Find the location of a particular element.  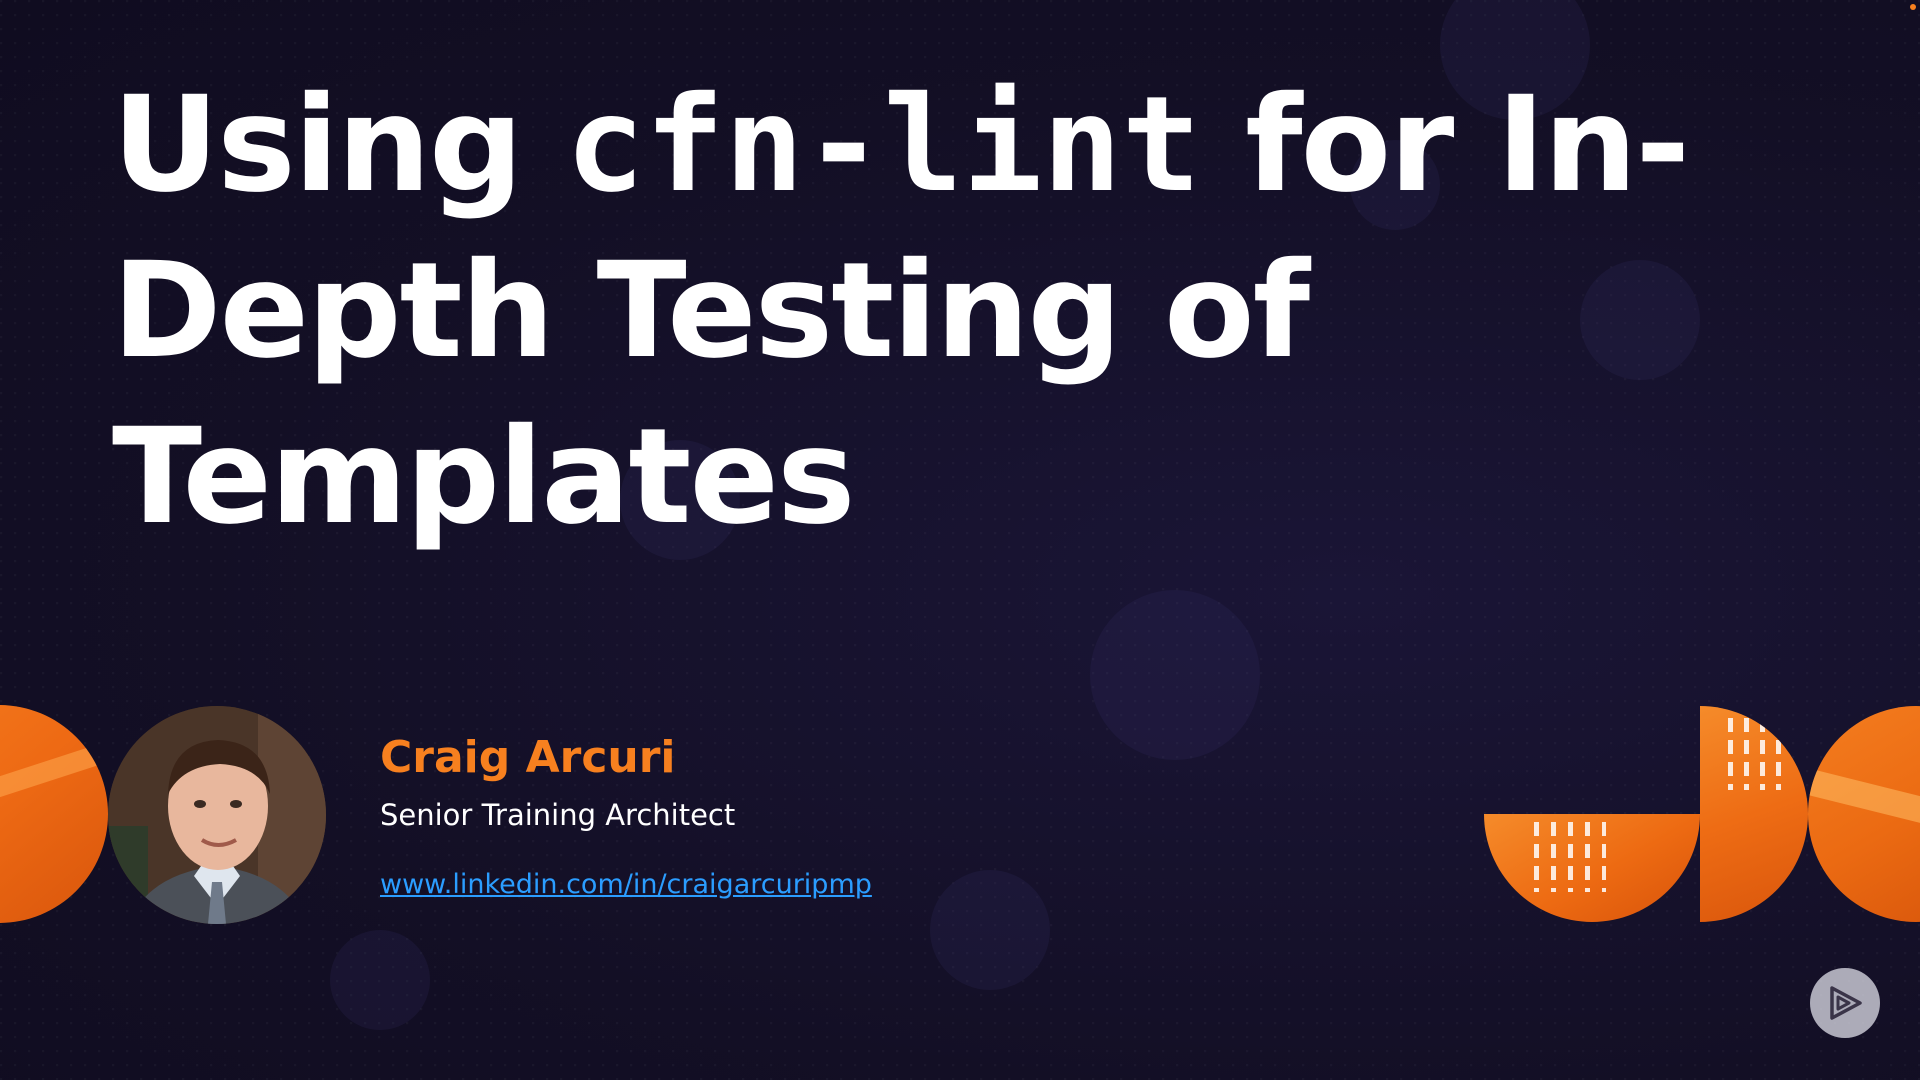

presenter-photo-icon is located at coordinates (217, 815).